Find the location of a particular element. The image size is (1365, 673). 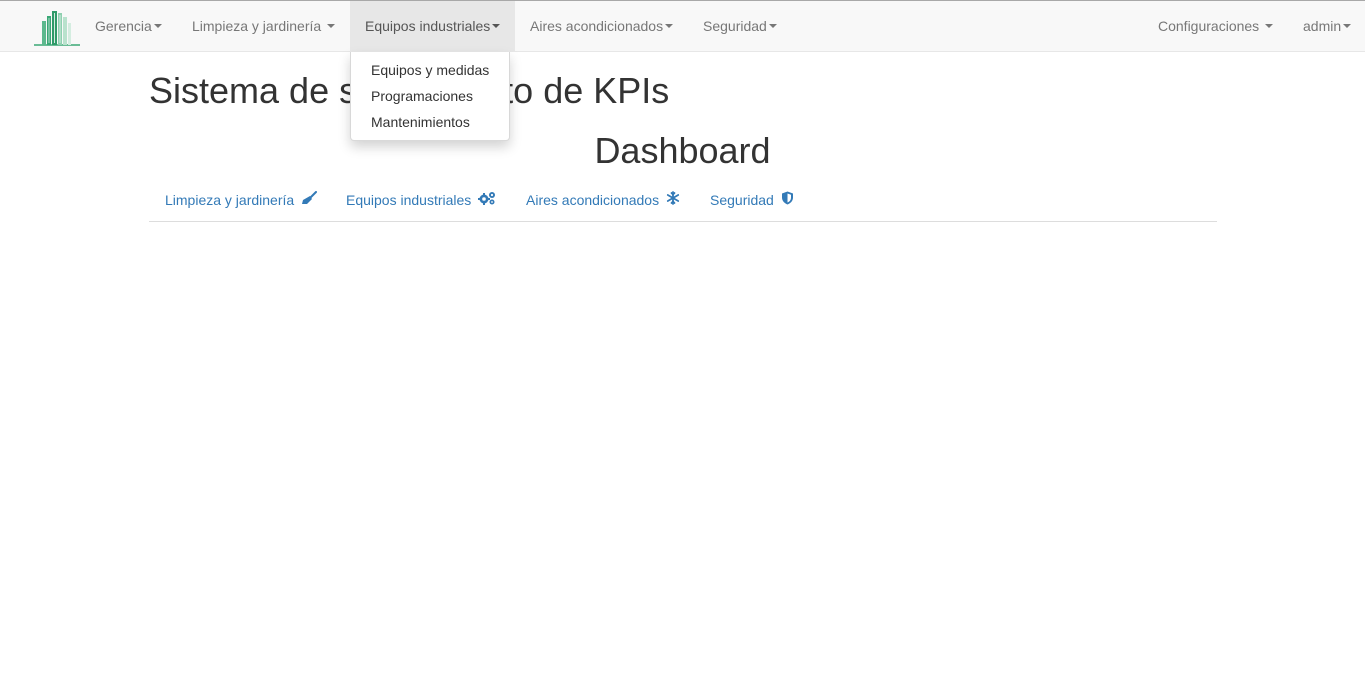

shield-icon is located at coordinates (787, 200).